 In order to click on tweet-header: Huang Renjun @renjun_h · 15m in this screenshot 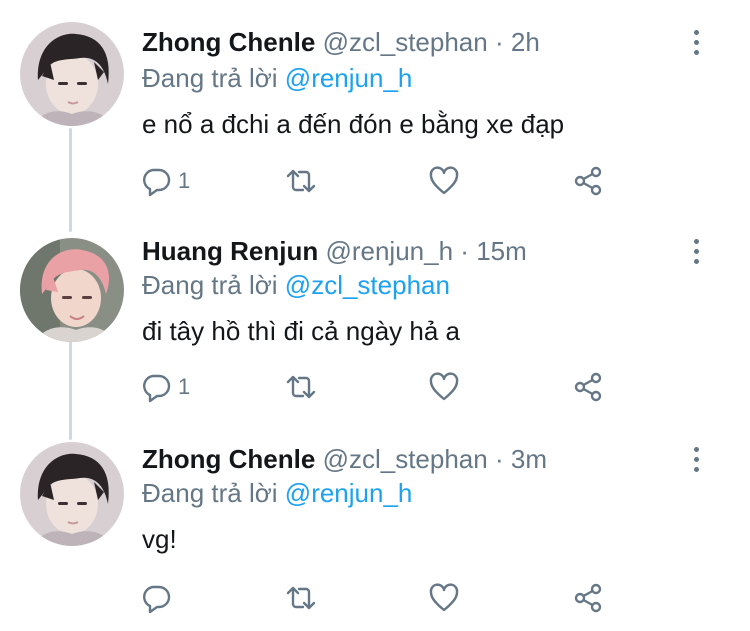, I will do `click(334, 251)`.